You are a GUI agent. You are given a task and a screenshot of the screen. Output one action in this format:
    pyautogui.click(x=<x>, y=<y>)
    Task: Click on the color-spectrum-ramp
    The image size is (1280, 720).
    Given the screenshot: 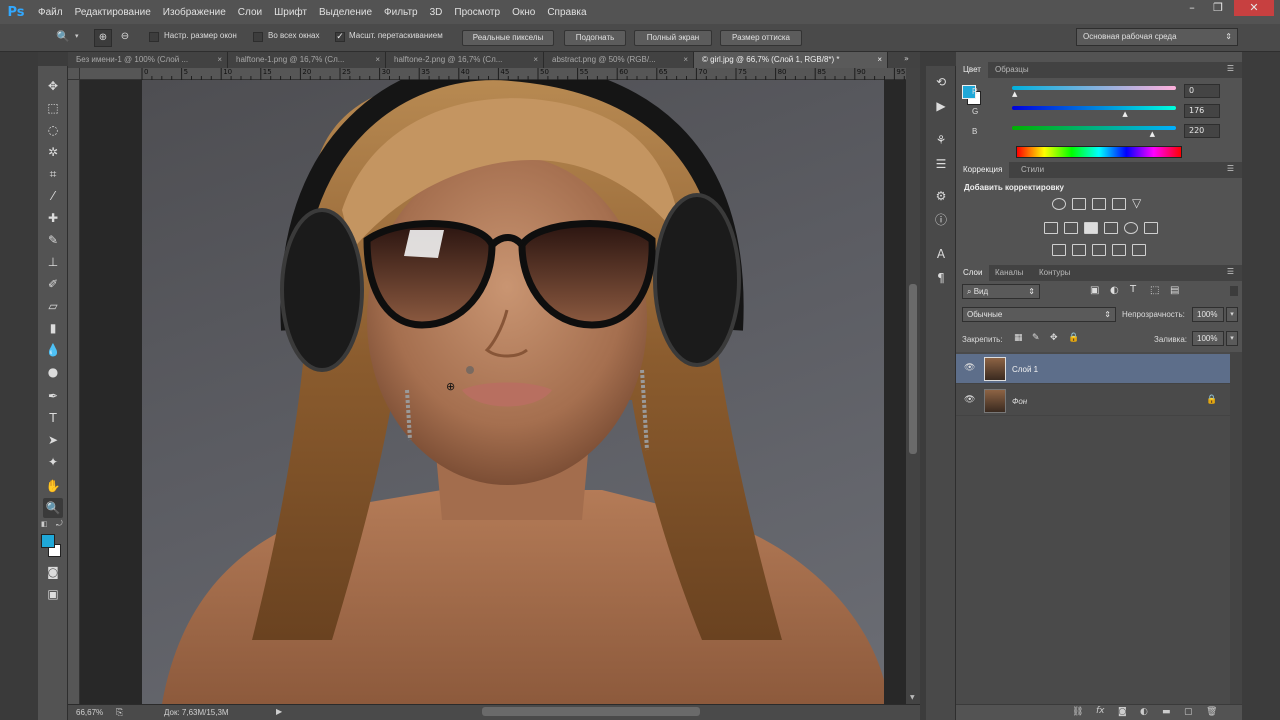 What is the action you would take?
    pyautogui.click(x=1099, y=152)
    